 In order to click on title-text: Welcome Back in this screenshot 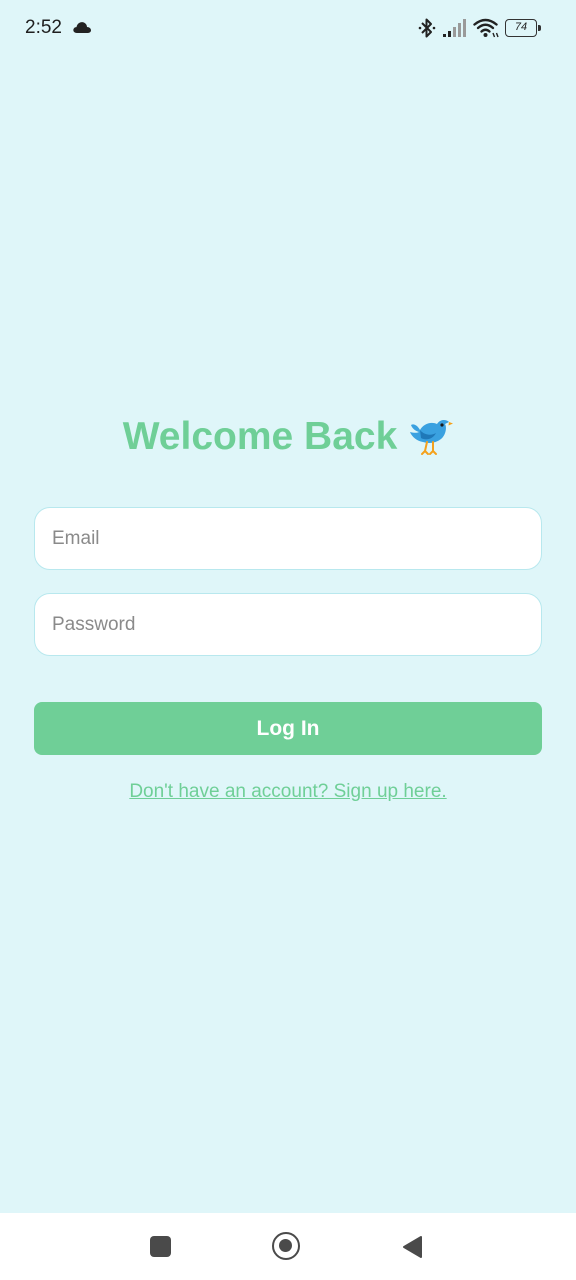, I will do `click(260, 436)`.